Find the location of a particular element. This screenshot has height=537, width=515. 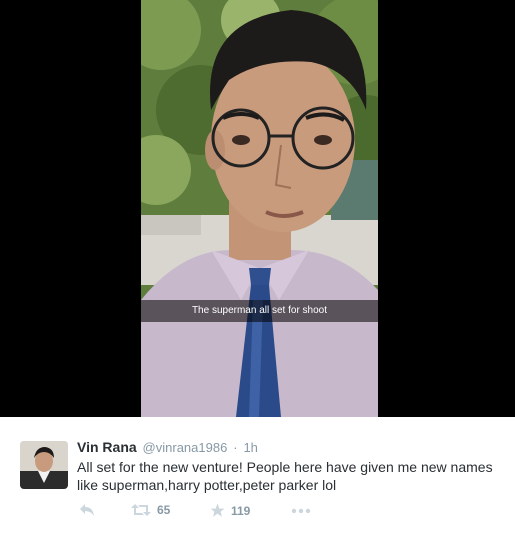

retweet-button: 65 is located at coordinates (150, 510).